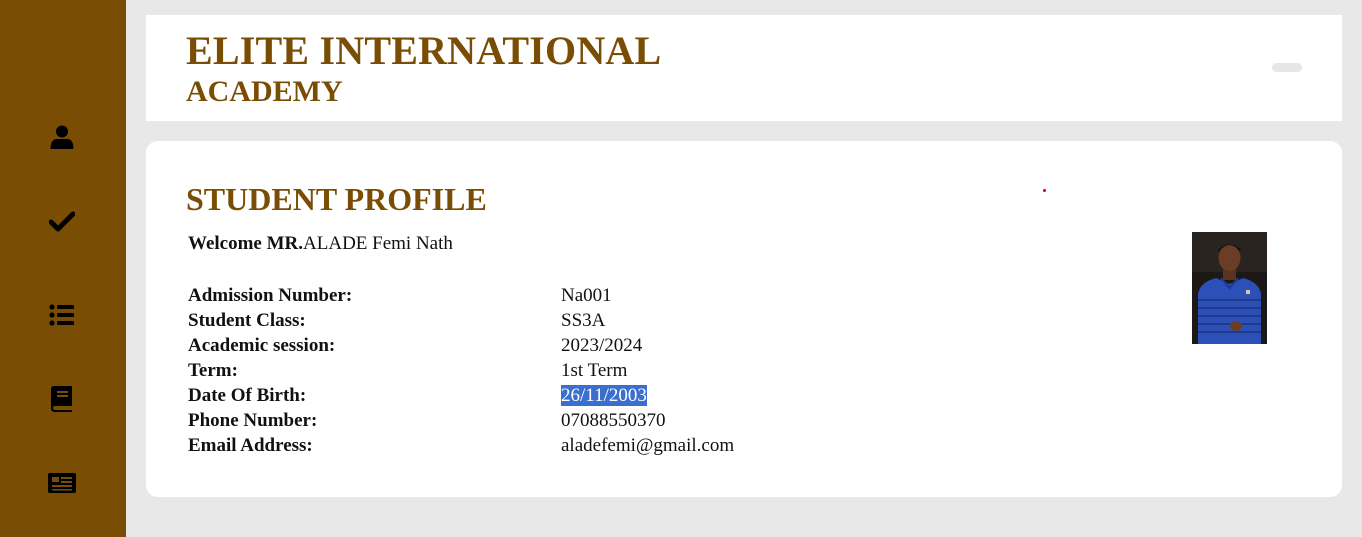 Image resolution: width=1362 pixels, height=537 pixels. What do you see at coordinates (594, 370) in the screenshot?
I see `field-value-term: 1st Term` at bounding box center [594, 370].